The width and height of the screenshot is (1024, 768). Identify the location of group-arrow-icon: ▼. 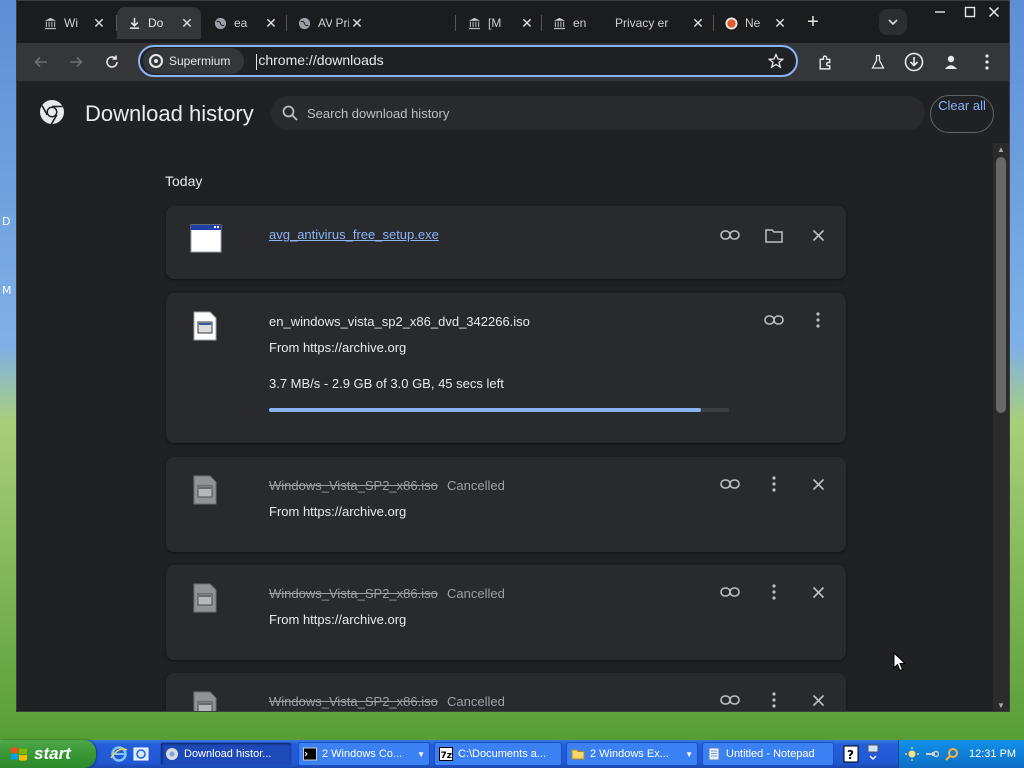
(421, 754).